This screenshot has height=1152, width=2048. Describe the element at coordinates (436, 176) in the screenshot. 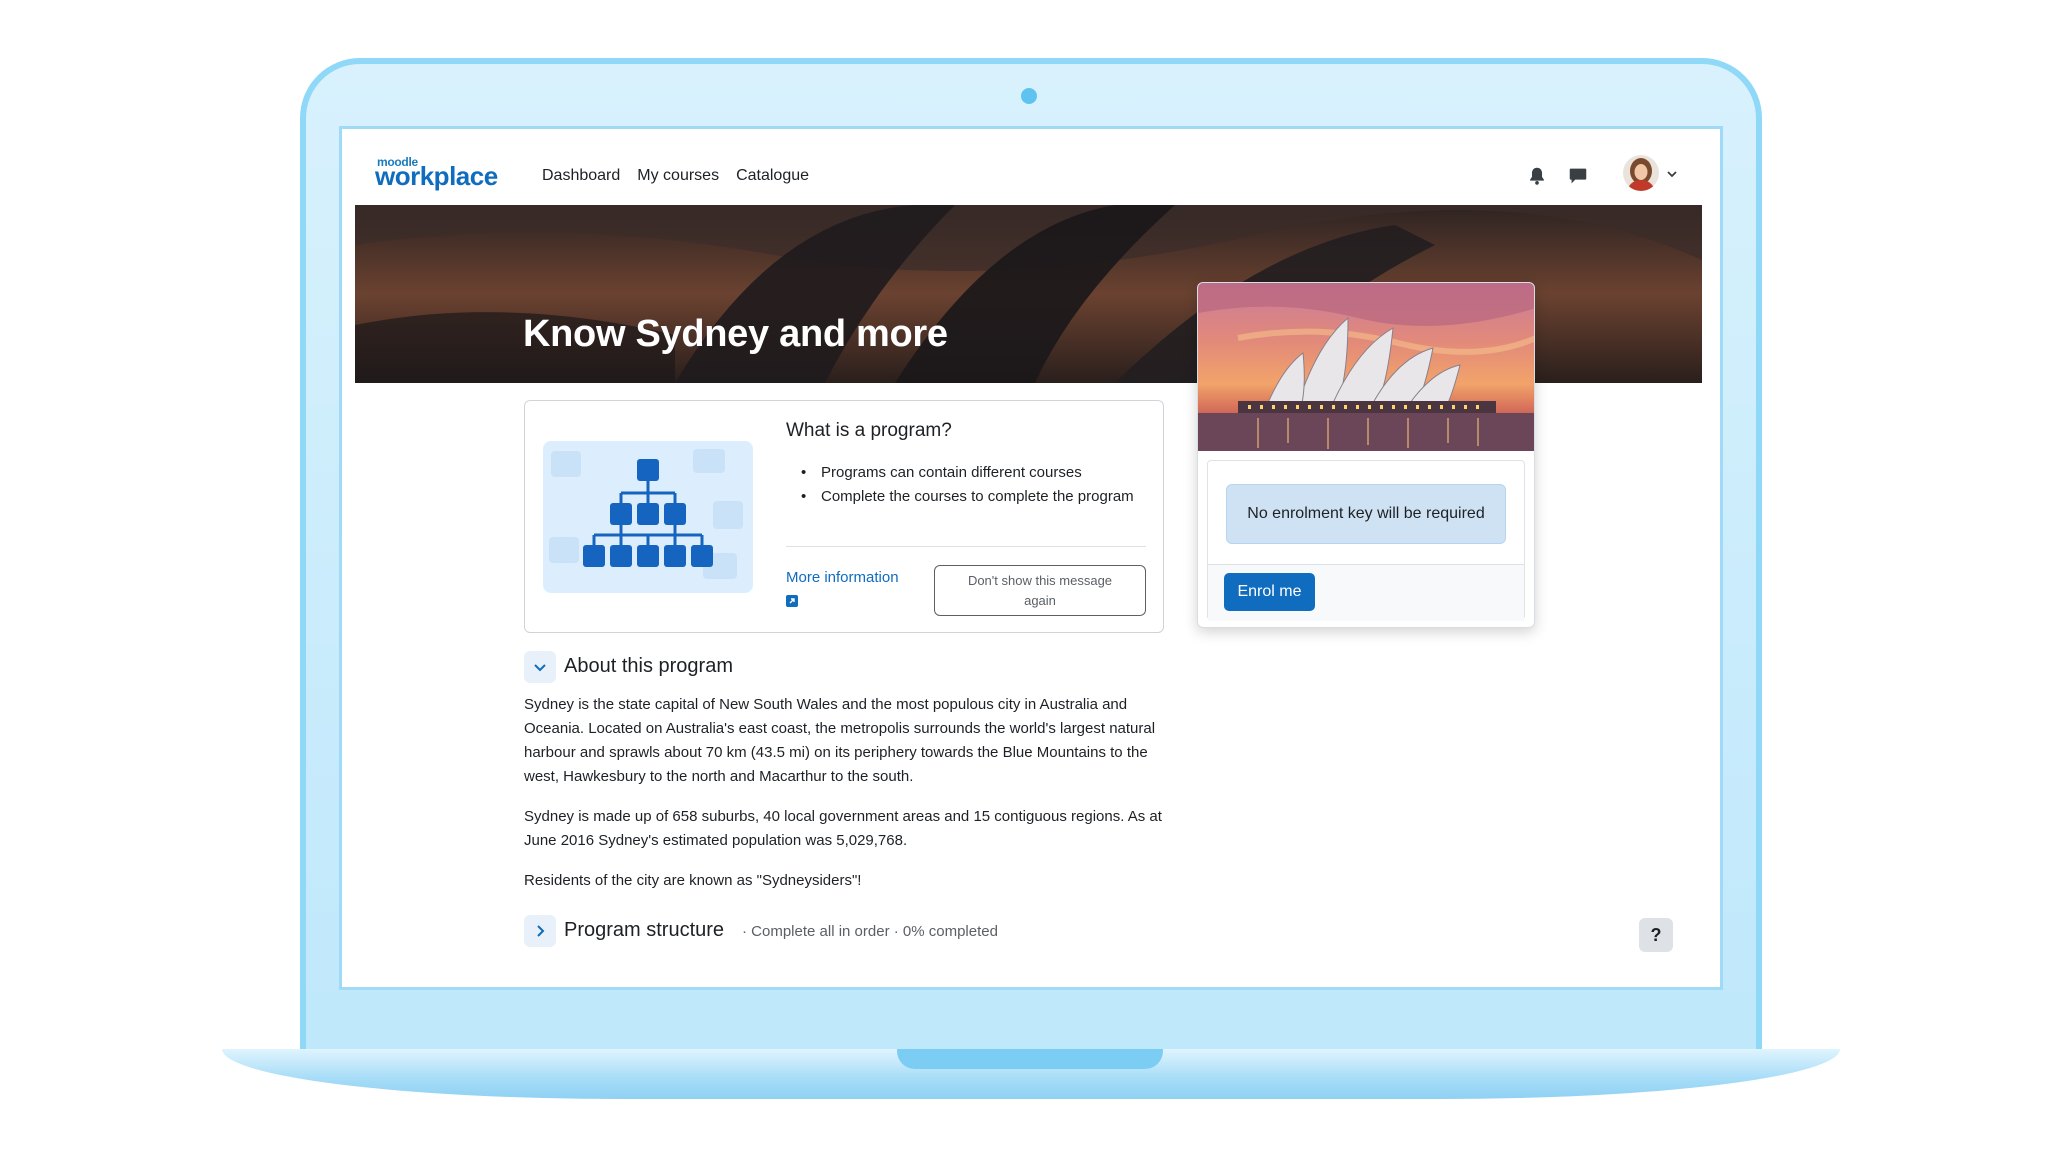

I see `logo-big-text: workplace` at that location.